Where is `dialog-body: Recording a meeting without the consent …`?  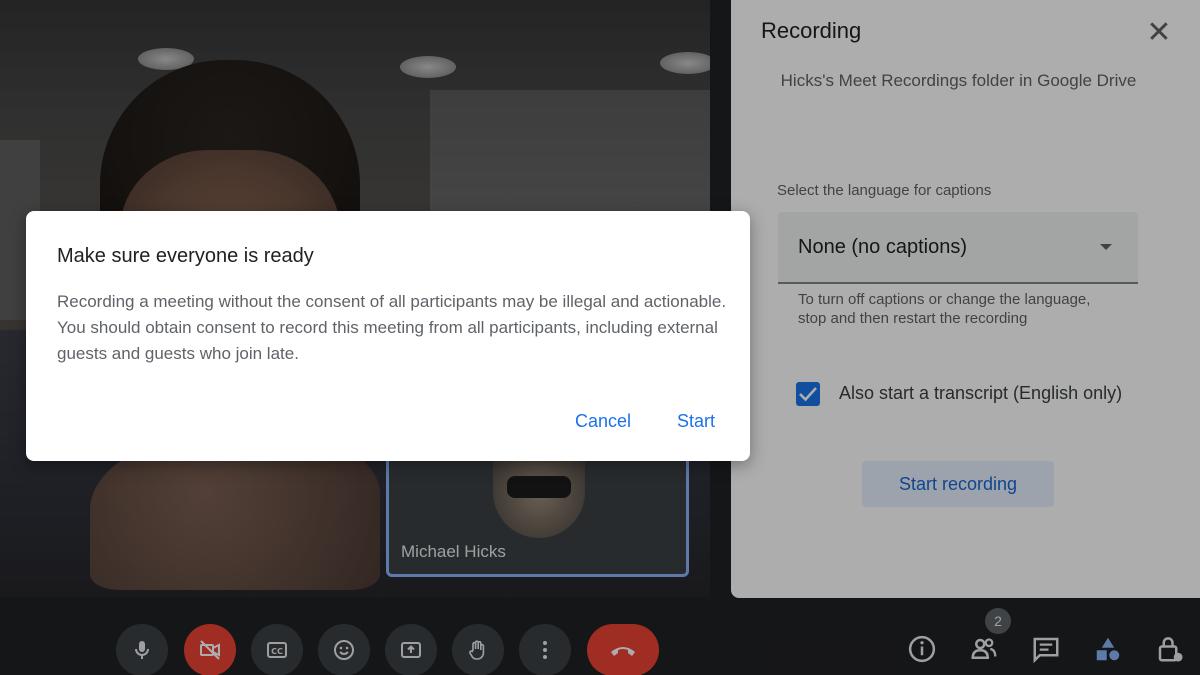 dialog-body: Recording a meeting without the consent … is located at coordinates (392, 327).